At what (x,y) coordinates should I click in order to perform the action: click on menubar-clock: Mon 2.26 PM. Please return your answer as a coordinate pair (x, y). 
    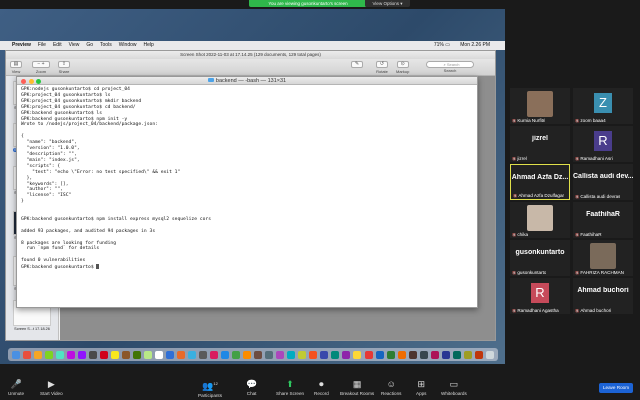
    Looking at the image, I should click on (475, 45).